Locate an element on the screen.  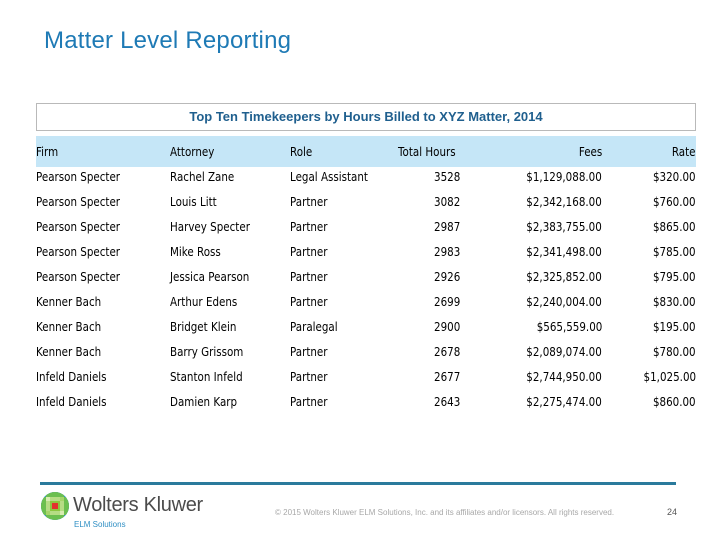
cell-total-hours: 2643 is located at coordinates (447, 402).